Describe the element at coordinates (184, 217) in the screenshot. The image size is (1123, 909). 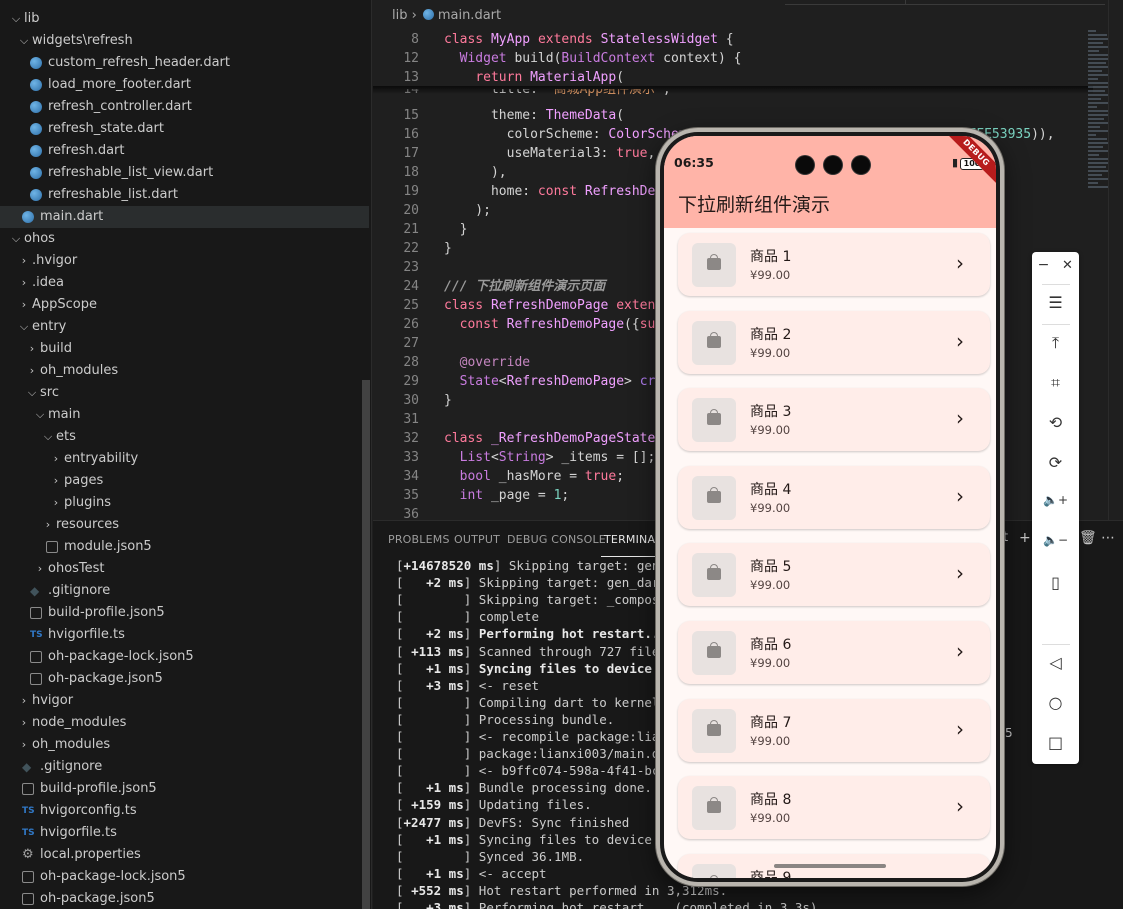
I see `file-item: main.dart` at that location.